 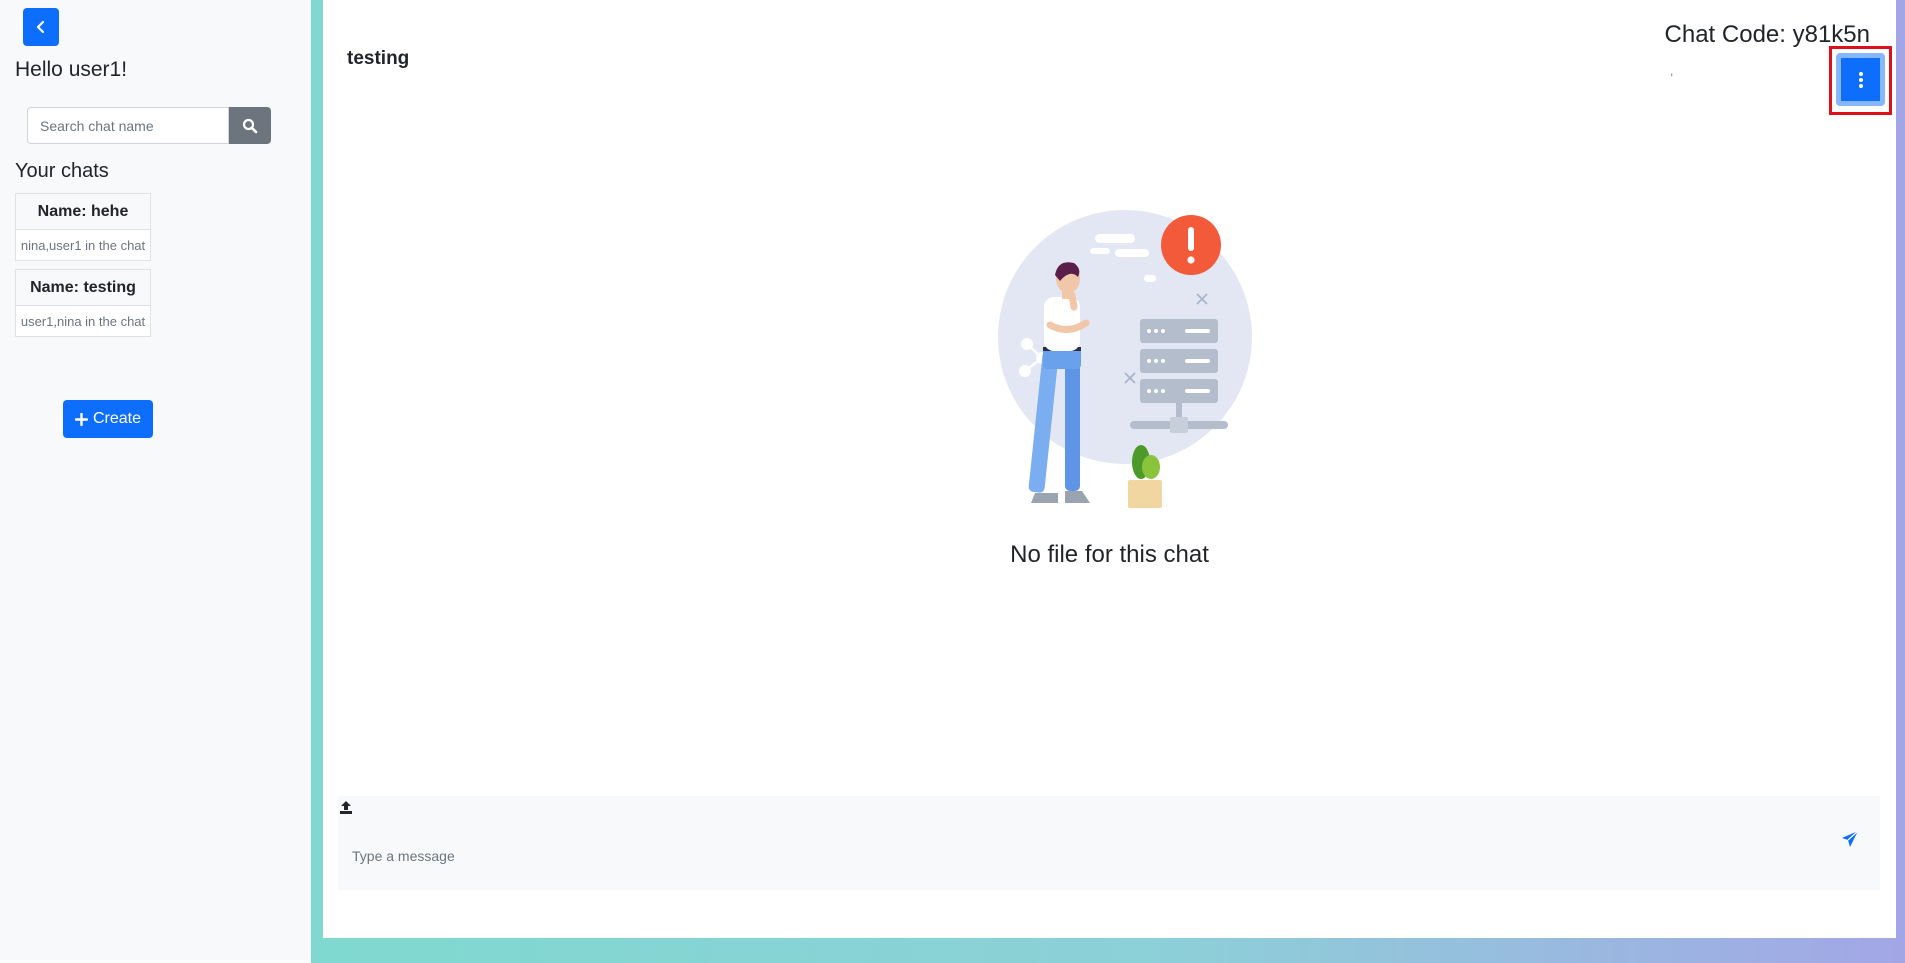 I want to click on search-input, so click(x=128, y=125).